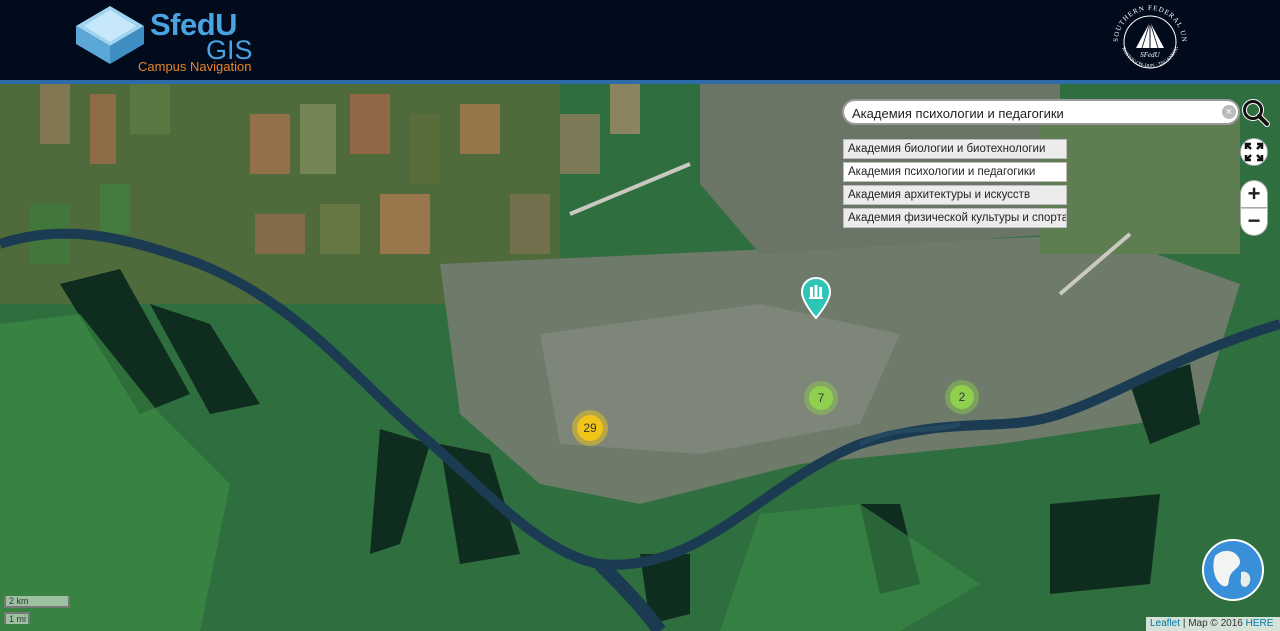 The height and width of the screenshot is (631, 1280). I want to click on location-pin, so click(816, 298).